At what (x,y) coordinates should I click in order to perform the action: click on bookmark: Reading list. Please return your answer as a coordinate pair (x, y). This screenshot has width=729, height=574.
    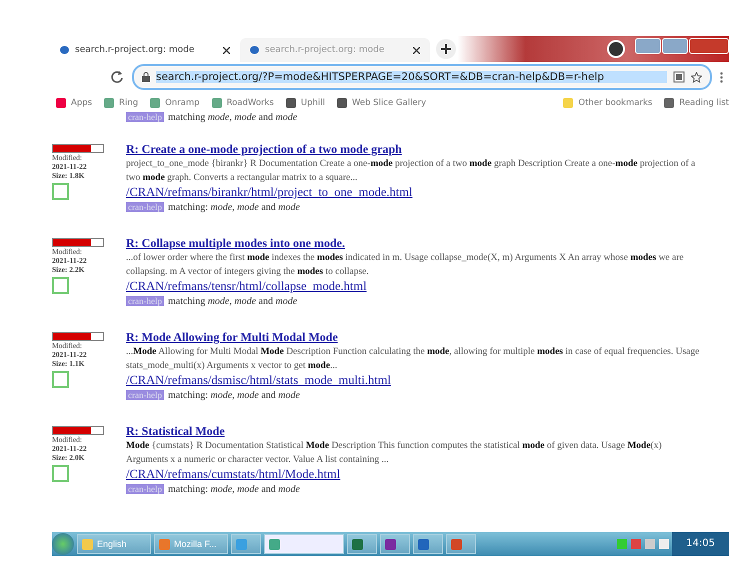
    Looking at the image, I should click on (696, 103).